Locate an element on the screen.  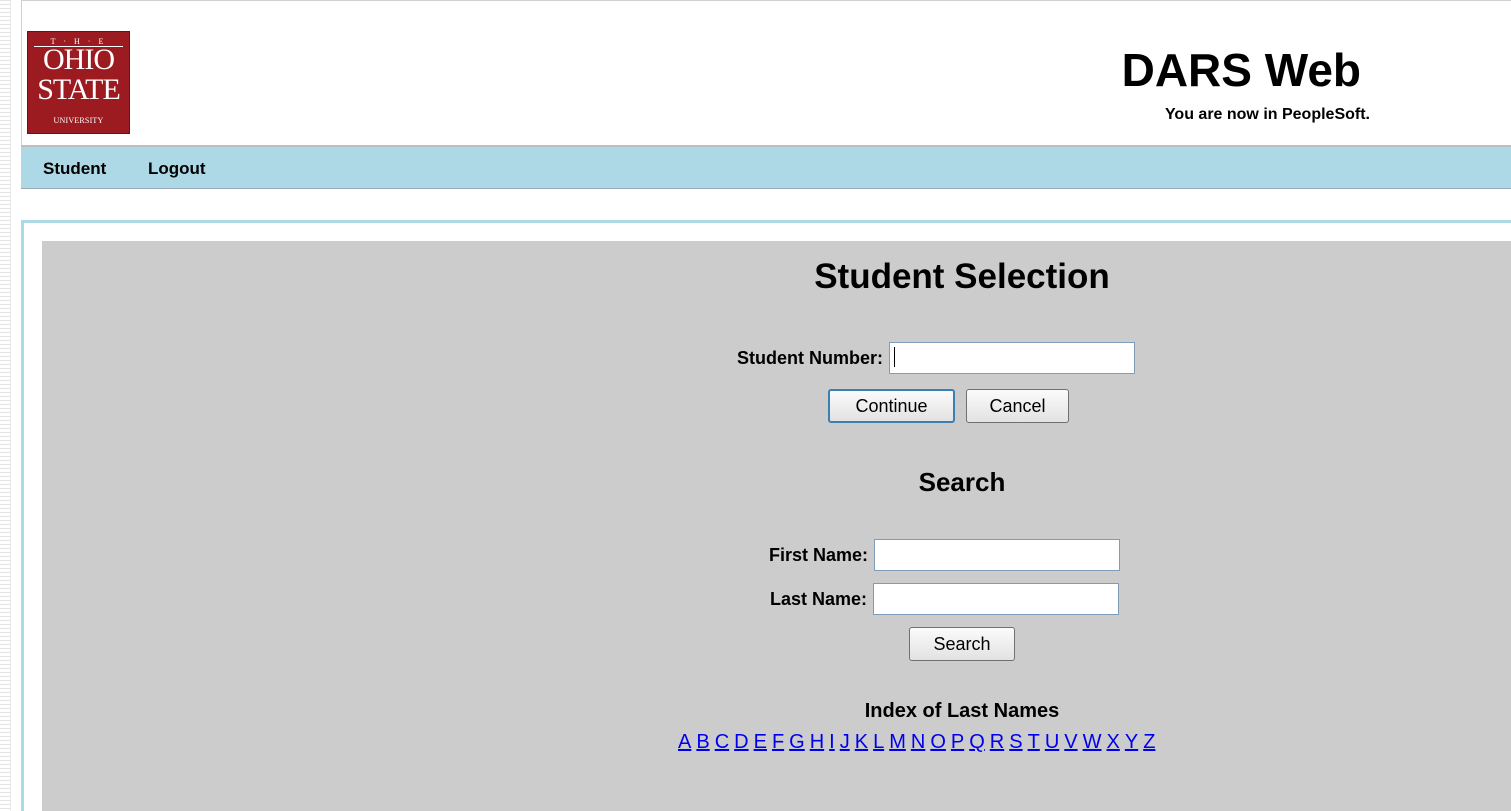
text-caret is located at coordinates (894, 357).